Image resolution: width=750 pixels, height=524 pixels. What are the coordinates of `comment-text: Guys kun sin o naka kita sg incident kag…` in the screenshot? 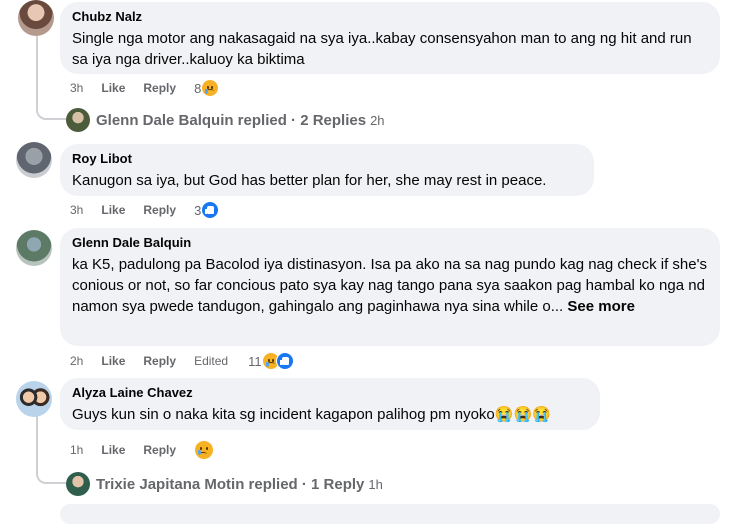 It's located at (311, 414).